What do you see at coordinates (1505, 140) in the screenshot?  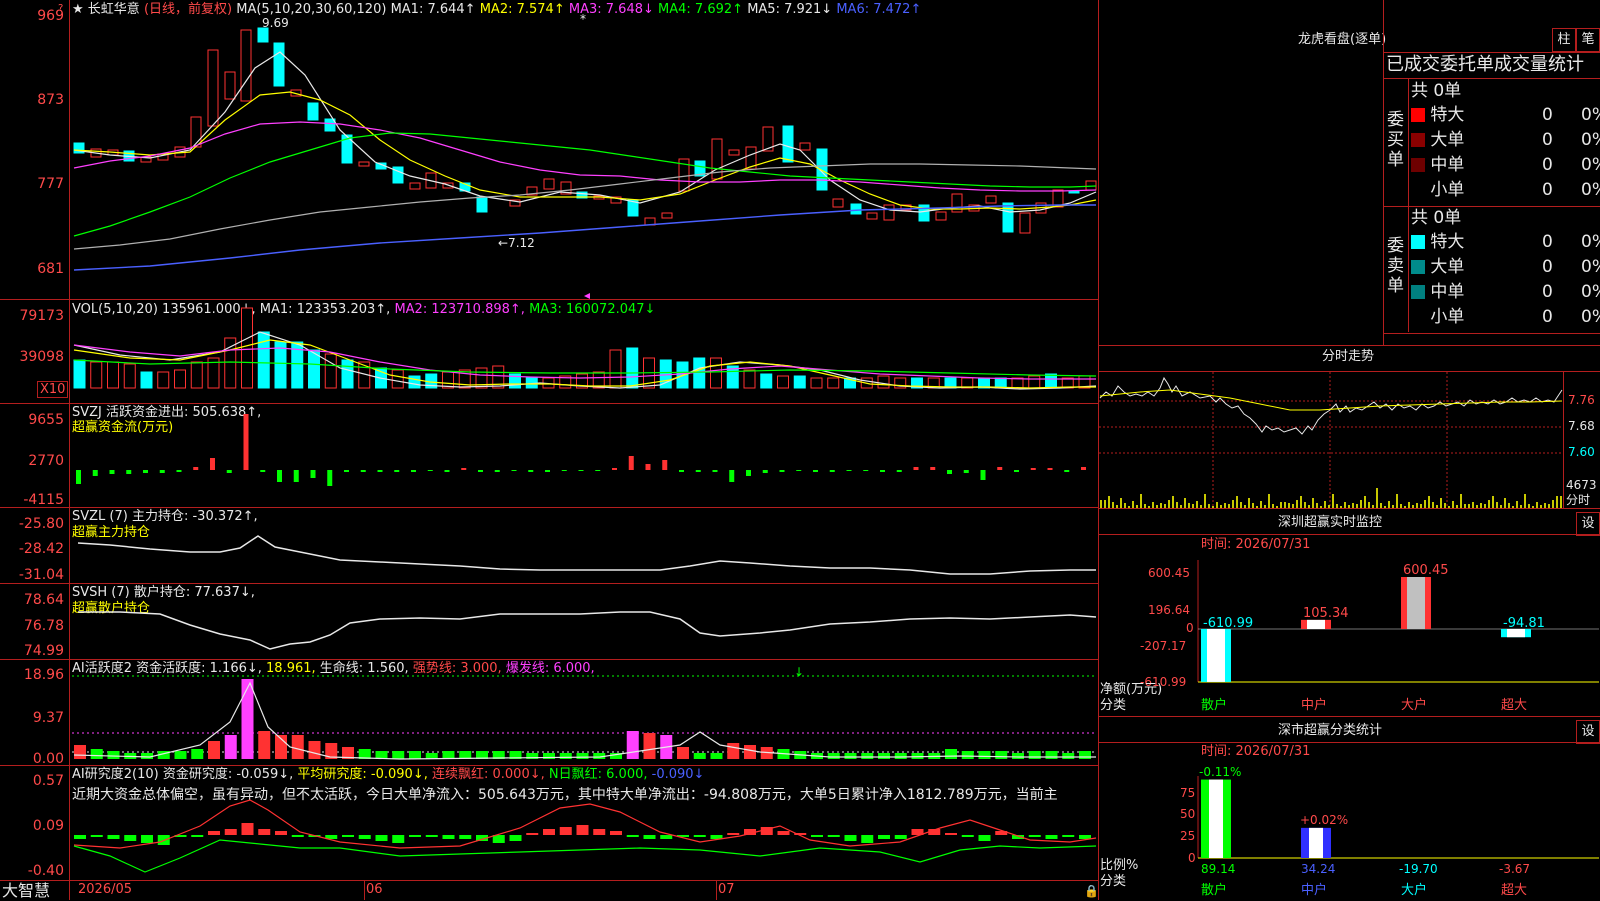 I see `order-row-大单: 大单 0 0%` at bounding box center [1505, 140].